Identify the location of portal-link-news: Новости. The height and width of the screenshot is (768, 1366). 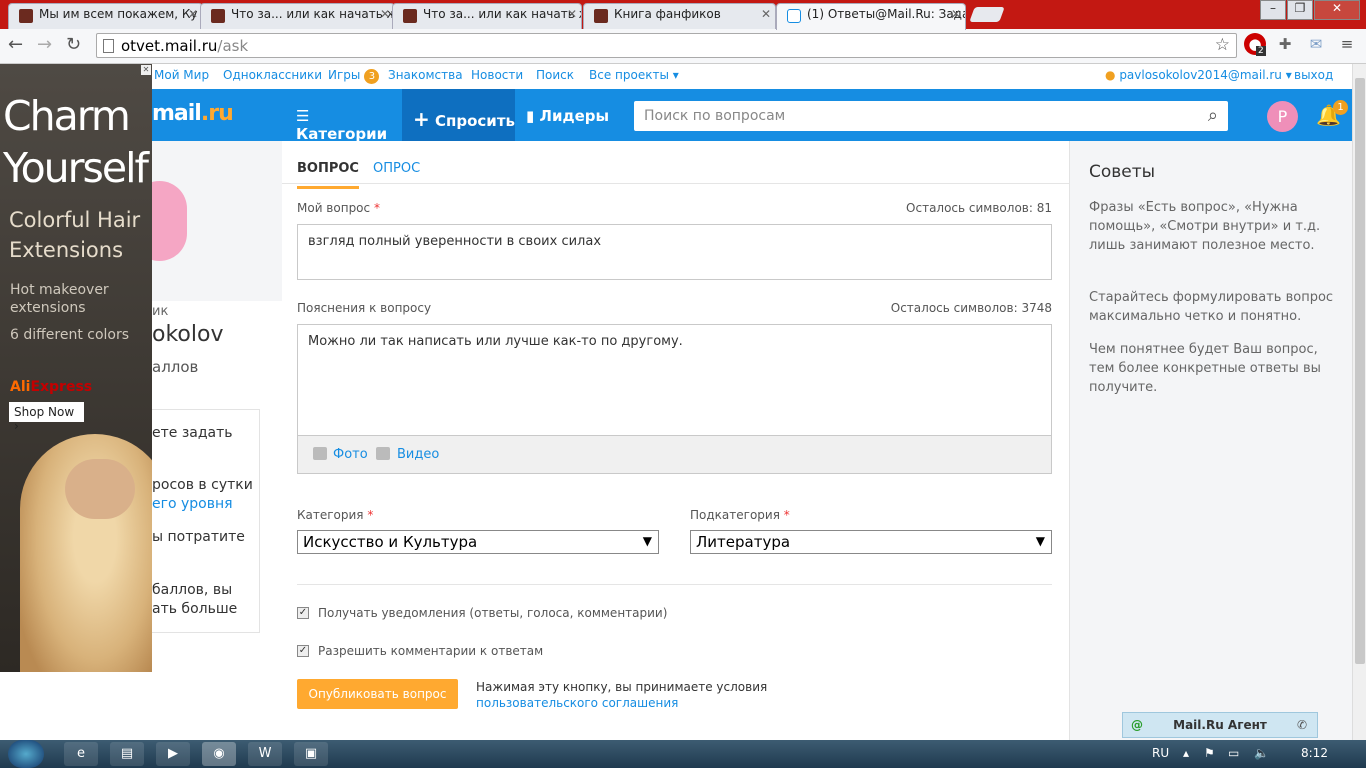
(497, 75).